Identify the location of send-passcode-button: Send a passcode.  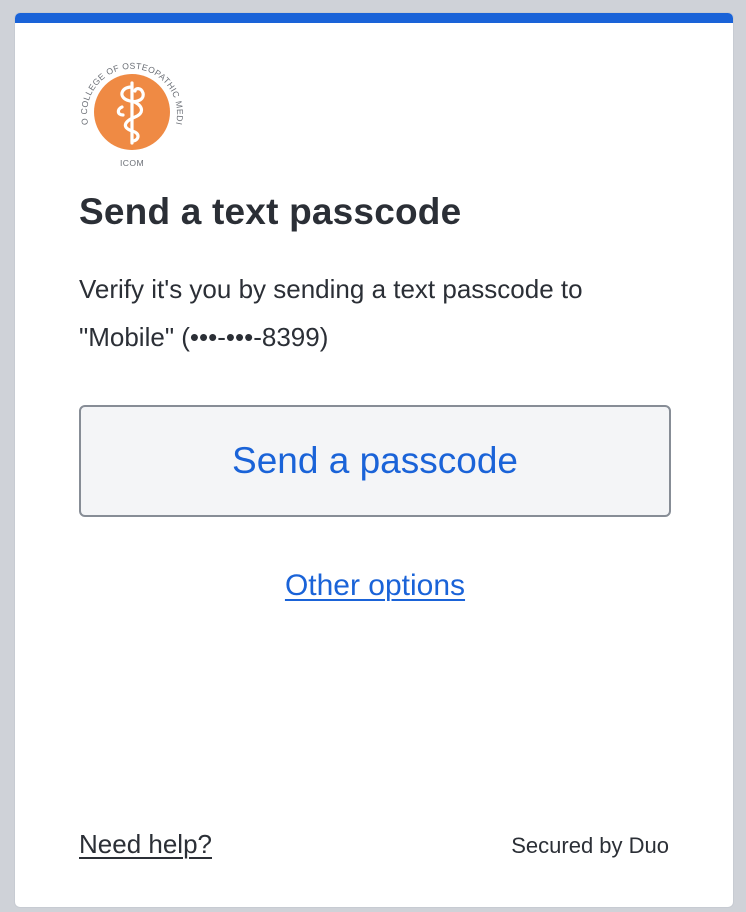
(375, 461).